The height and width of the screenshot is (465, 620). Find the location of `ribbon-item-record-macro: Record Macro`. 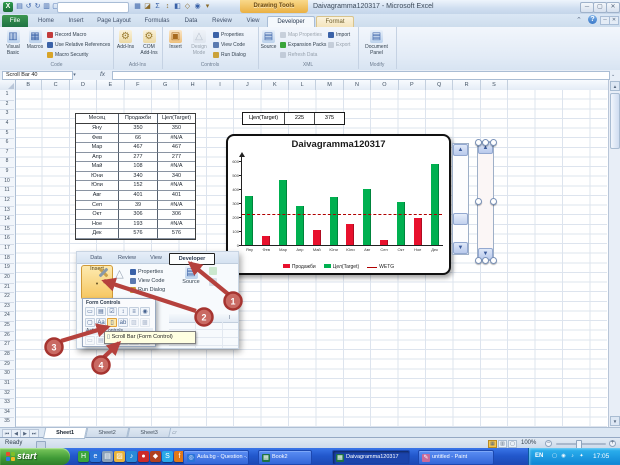

ribbon-item-record-macro: Record Macro is located at coordinates (79, 35).